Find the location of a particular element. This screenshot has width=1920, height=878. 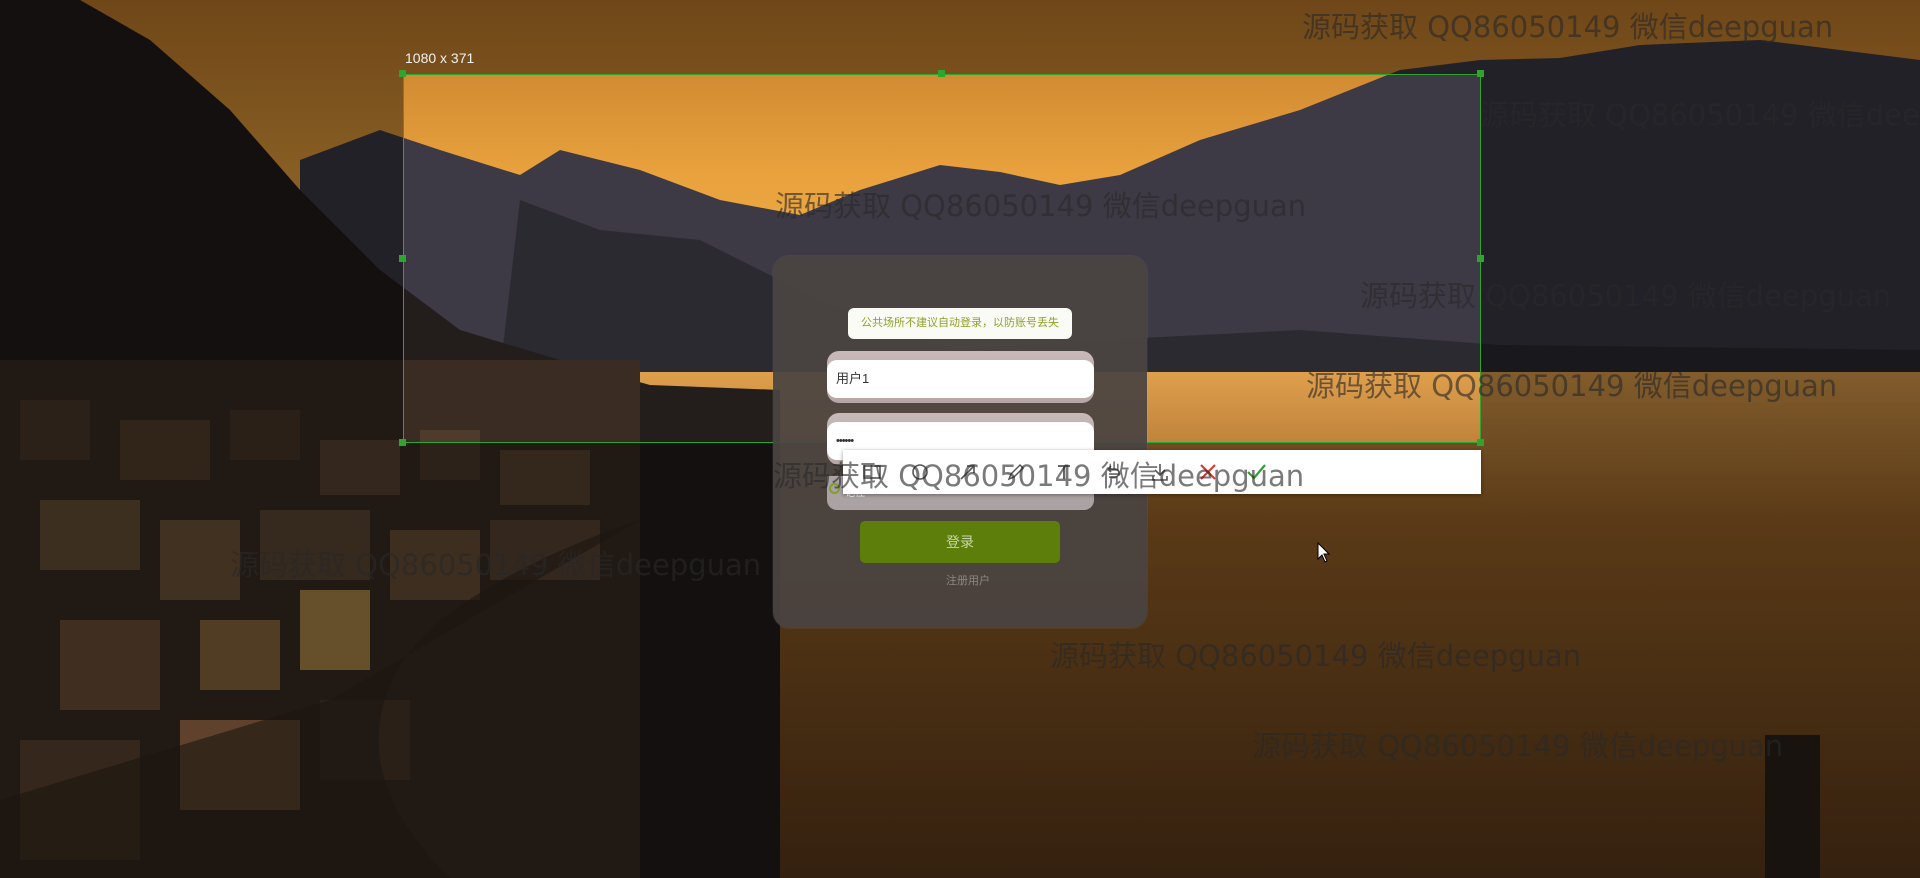

username-input: 用户1 is located at coordinates (960, 379).